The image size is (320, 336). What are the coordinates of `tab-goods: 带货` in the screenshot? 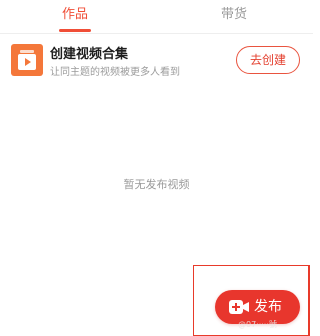 It's located at (234, 15).